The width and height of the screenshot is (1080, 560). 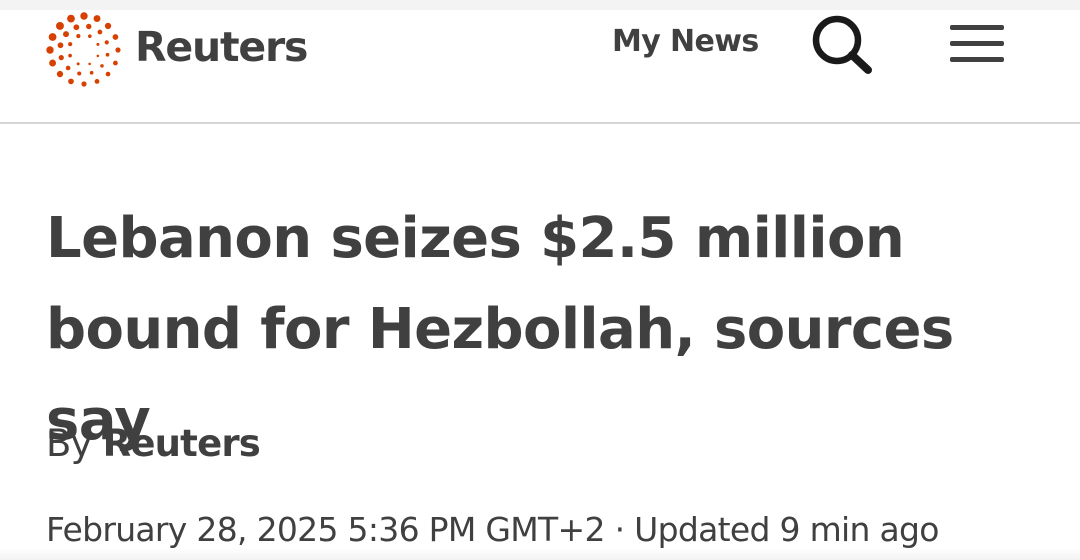 What do you see at coordinates (540, 5) in the screenshot?
I see `top-status-strip` at bounding box center [540, 5].